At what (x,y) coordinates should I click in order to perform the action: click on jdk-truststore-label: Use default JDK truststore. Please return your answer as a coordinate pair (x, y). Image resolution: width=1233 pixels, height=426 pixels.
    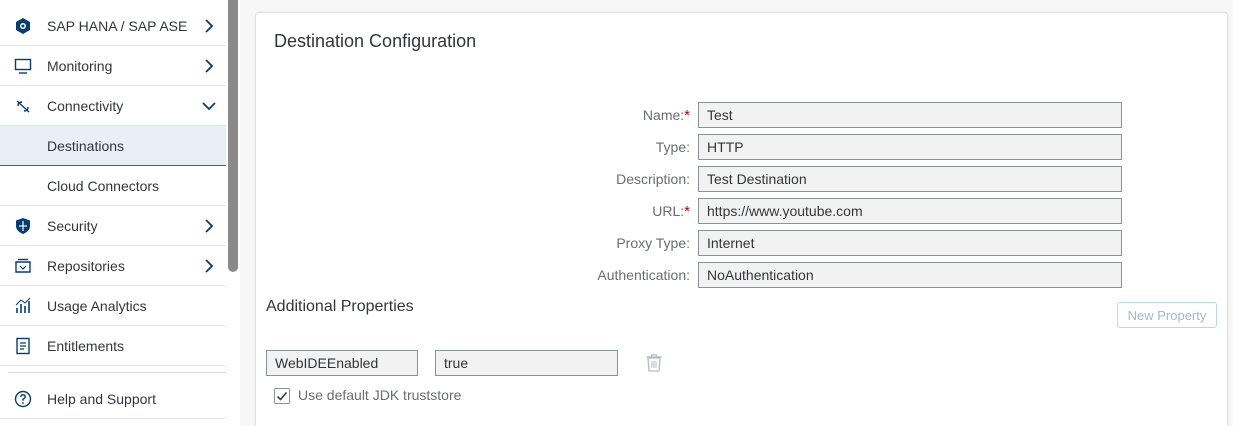
    Looking at the image, I should click on (380, 395).